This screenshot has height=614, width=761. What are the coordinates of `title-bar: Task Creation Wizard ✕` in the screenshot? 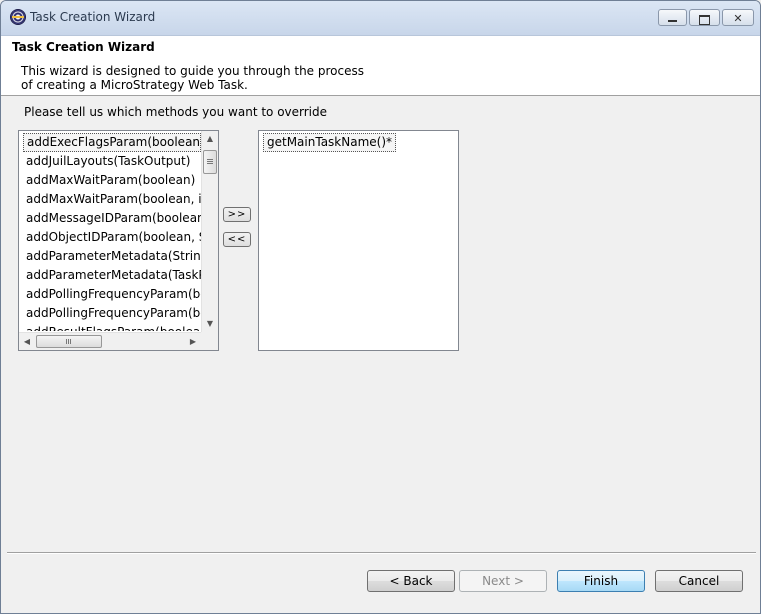 It's located at (380, 18).